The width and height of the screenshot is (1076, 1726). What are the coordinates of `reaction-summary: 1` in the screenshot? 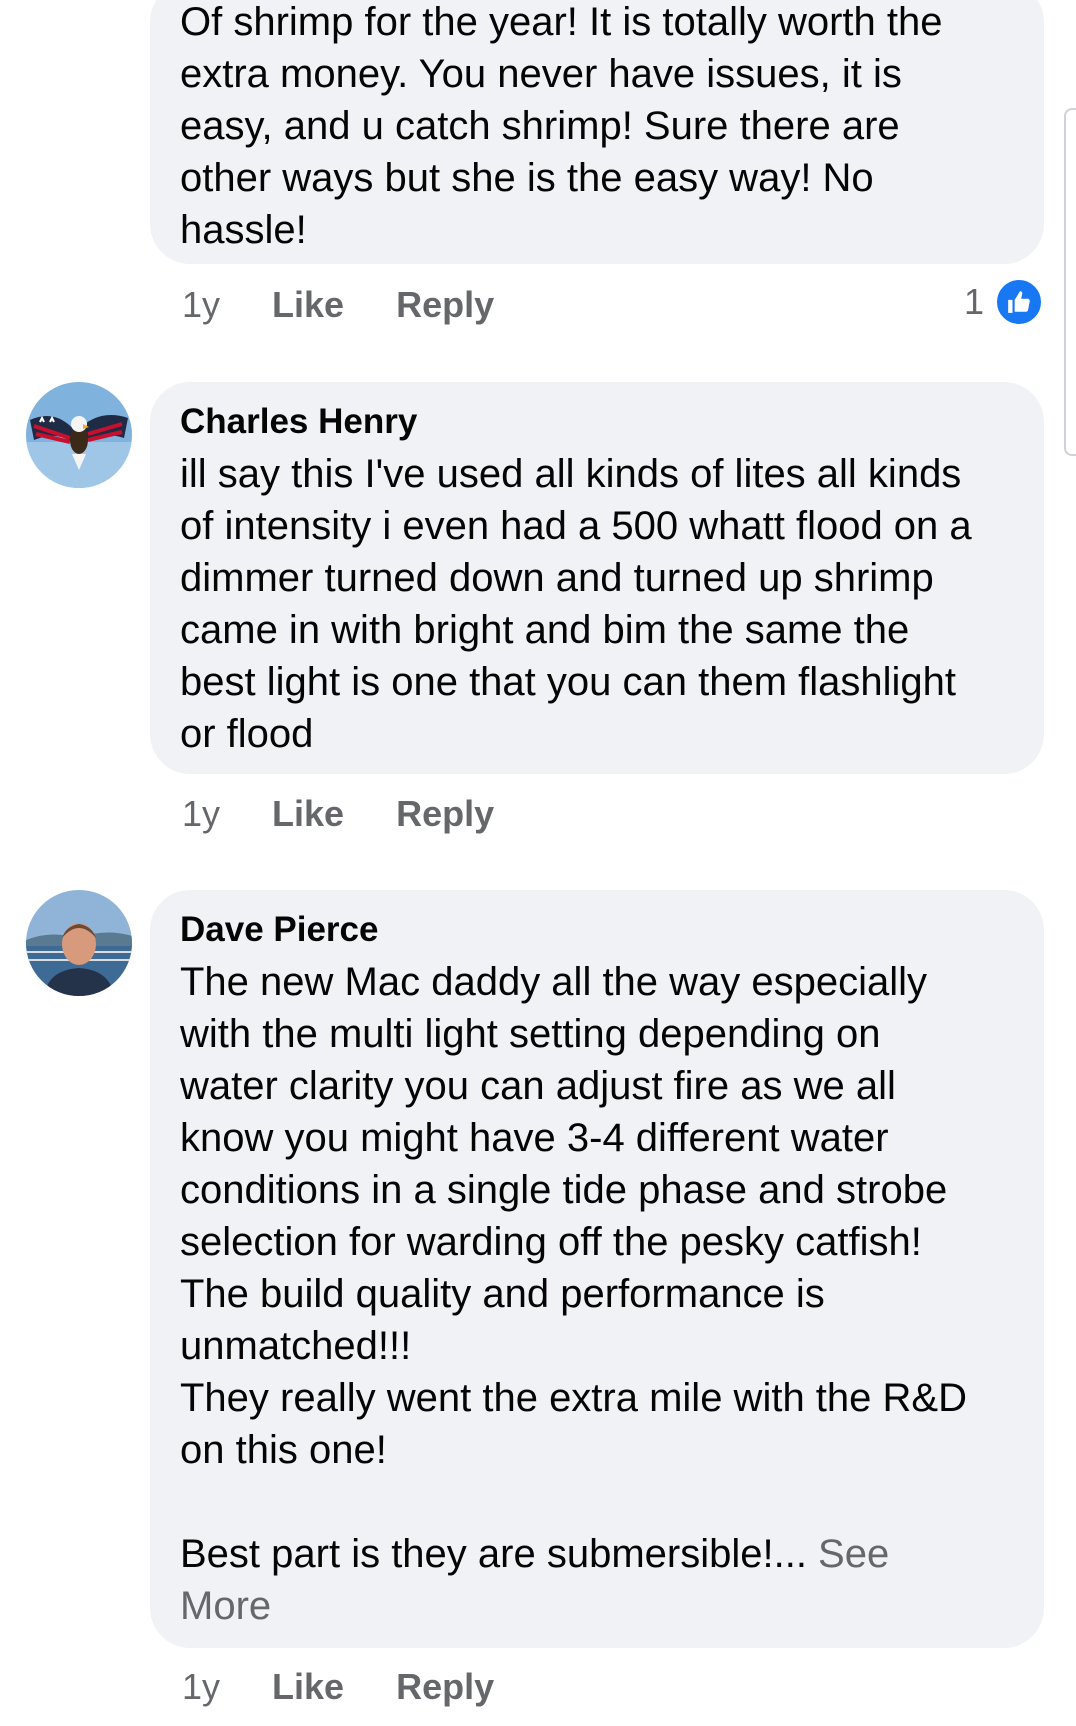 It's located at (1004, 302).